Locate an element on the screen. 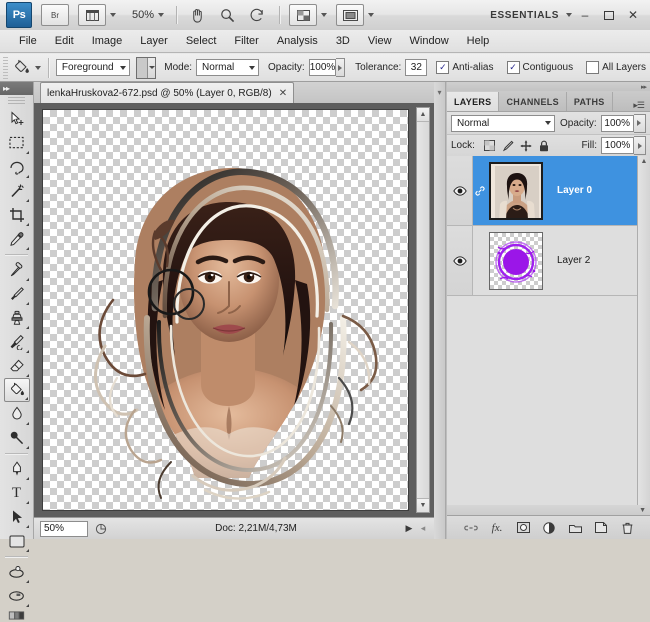 The height and width of the screenshot is (622, 650). blur-tool is located at coordinates (17, 414).